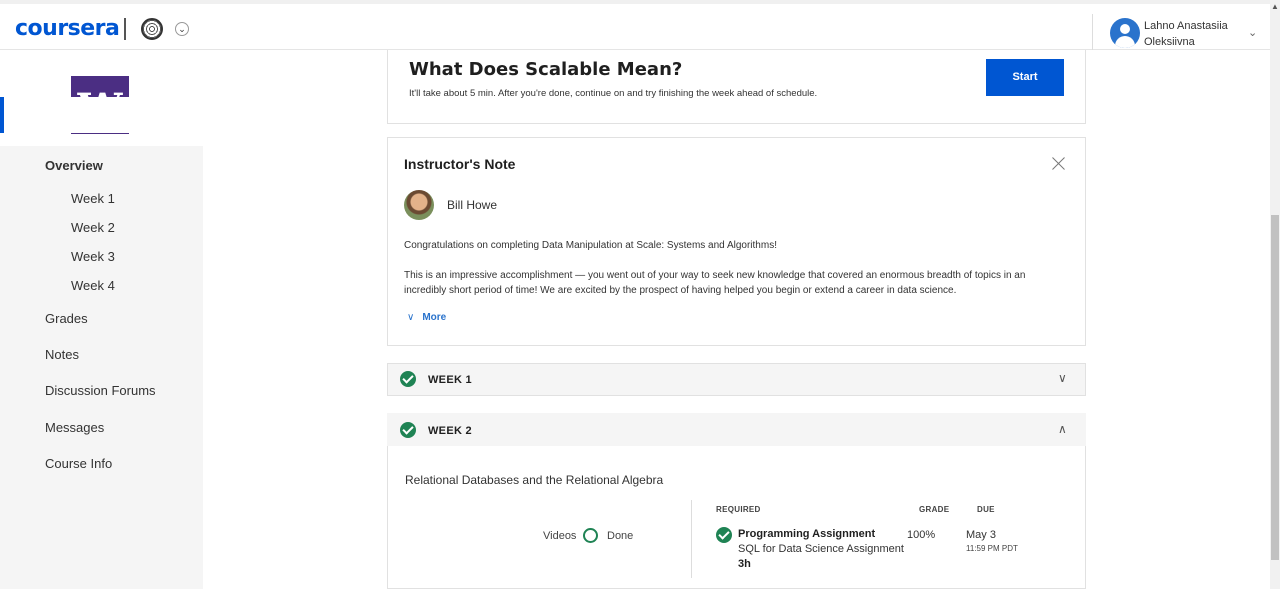  I want to click on chevron-up-icon: ∧, so click(1062, 429).